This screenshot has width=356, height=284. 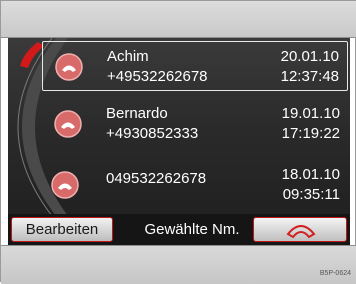 What do you see at coordinates (311, 194) in the screenshot?
I see `call-time: 09:35:11` at bounding box center [311, 194].